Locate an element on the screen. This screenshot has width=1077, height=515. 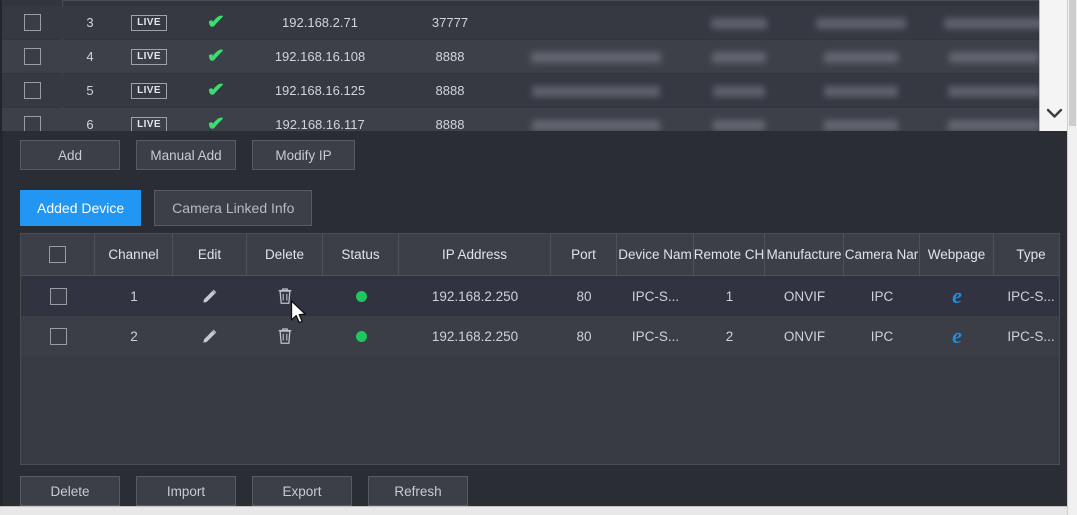
table-row: 5 LIVE ✔ 192.168.16.125 8888 is located at coordinates (522, 90).